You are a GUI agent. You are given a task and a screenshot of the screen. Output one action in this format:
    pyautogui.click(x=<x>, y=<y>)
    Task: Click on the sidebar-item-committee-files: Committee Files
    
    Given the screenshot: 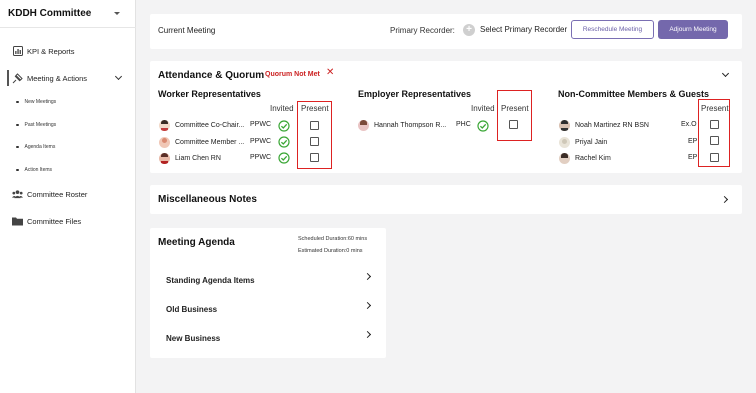 What is the action you would take?
    pyautogui.click(x=71, y=221)
    